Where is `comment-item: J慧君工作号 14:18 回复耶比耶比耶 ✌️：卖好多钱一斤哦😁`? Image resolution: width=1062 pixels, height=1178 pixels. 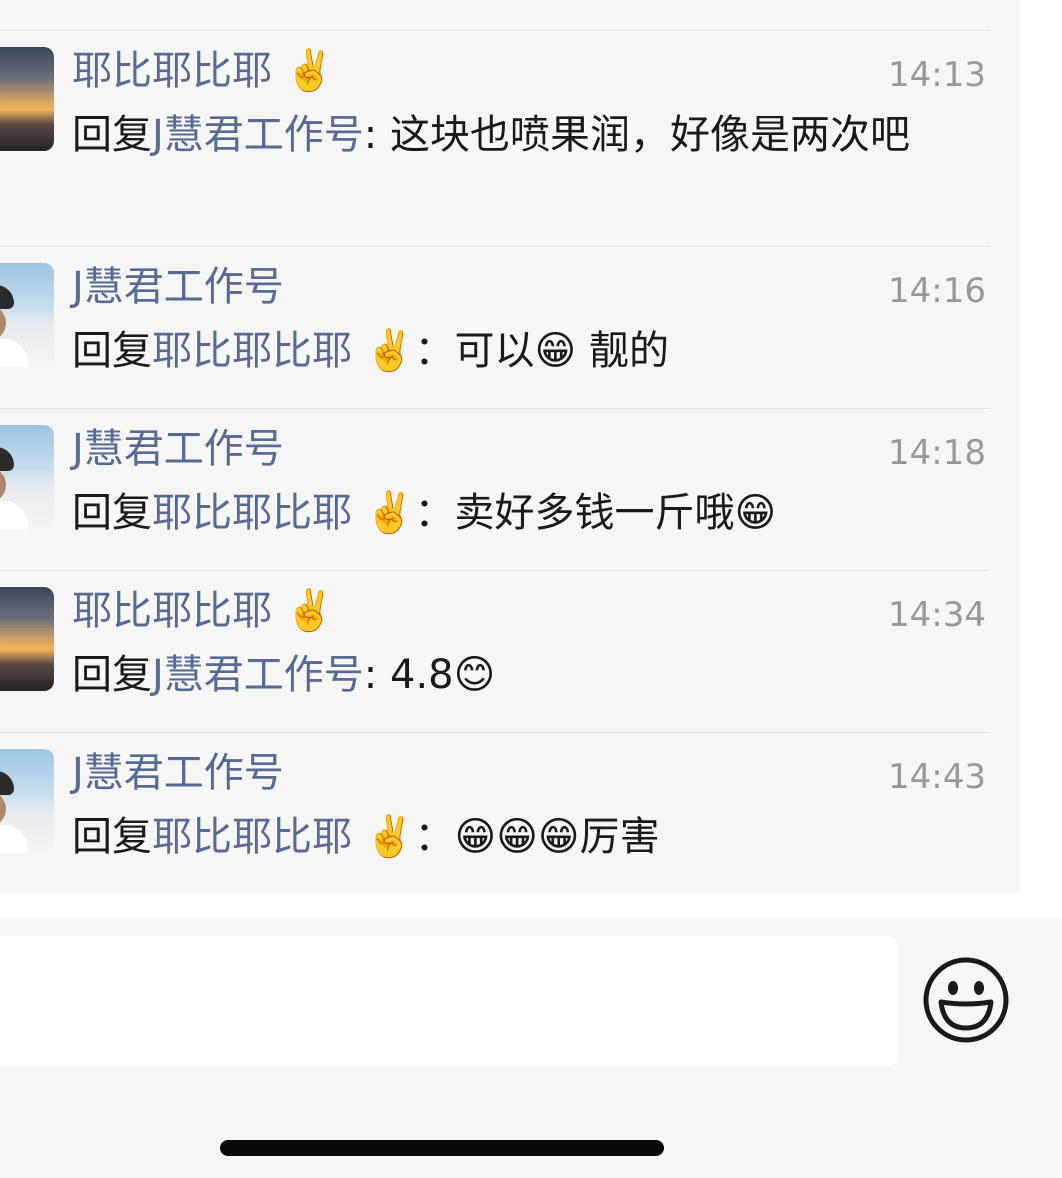
comment-item: J慧君工作号 14:18 回复耶比耶比耶 ✌️：卖好多钱一斤哦😁 is located at coordinates (495, 489).